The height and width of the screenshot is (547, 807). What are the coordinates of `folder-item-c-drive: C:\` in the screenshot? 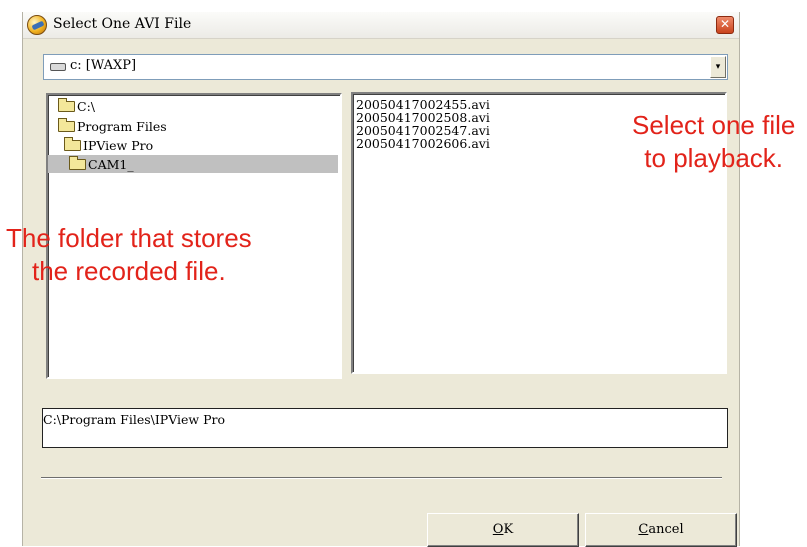 It's located at (76, 106).